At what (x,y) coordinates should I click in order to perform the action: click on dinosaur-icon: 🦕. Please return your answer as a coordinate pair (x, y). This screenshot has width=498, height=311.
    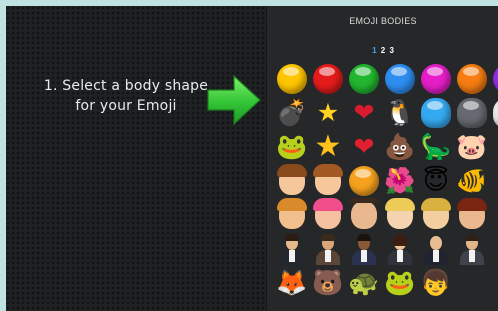
    Looking at the image, I should click on (436, 146).